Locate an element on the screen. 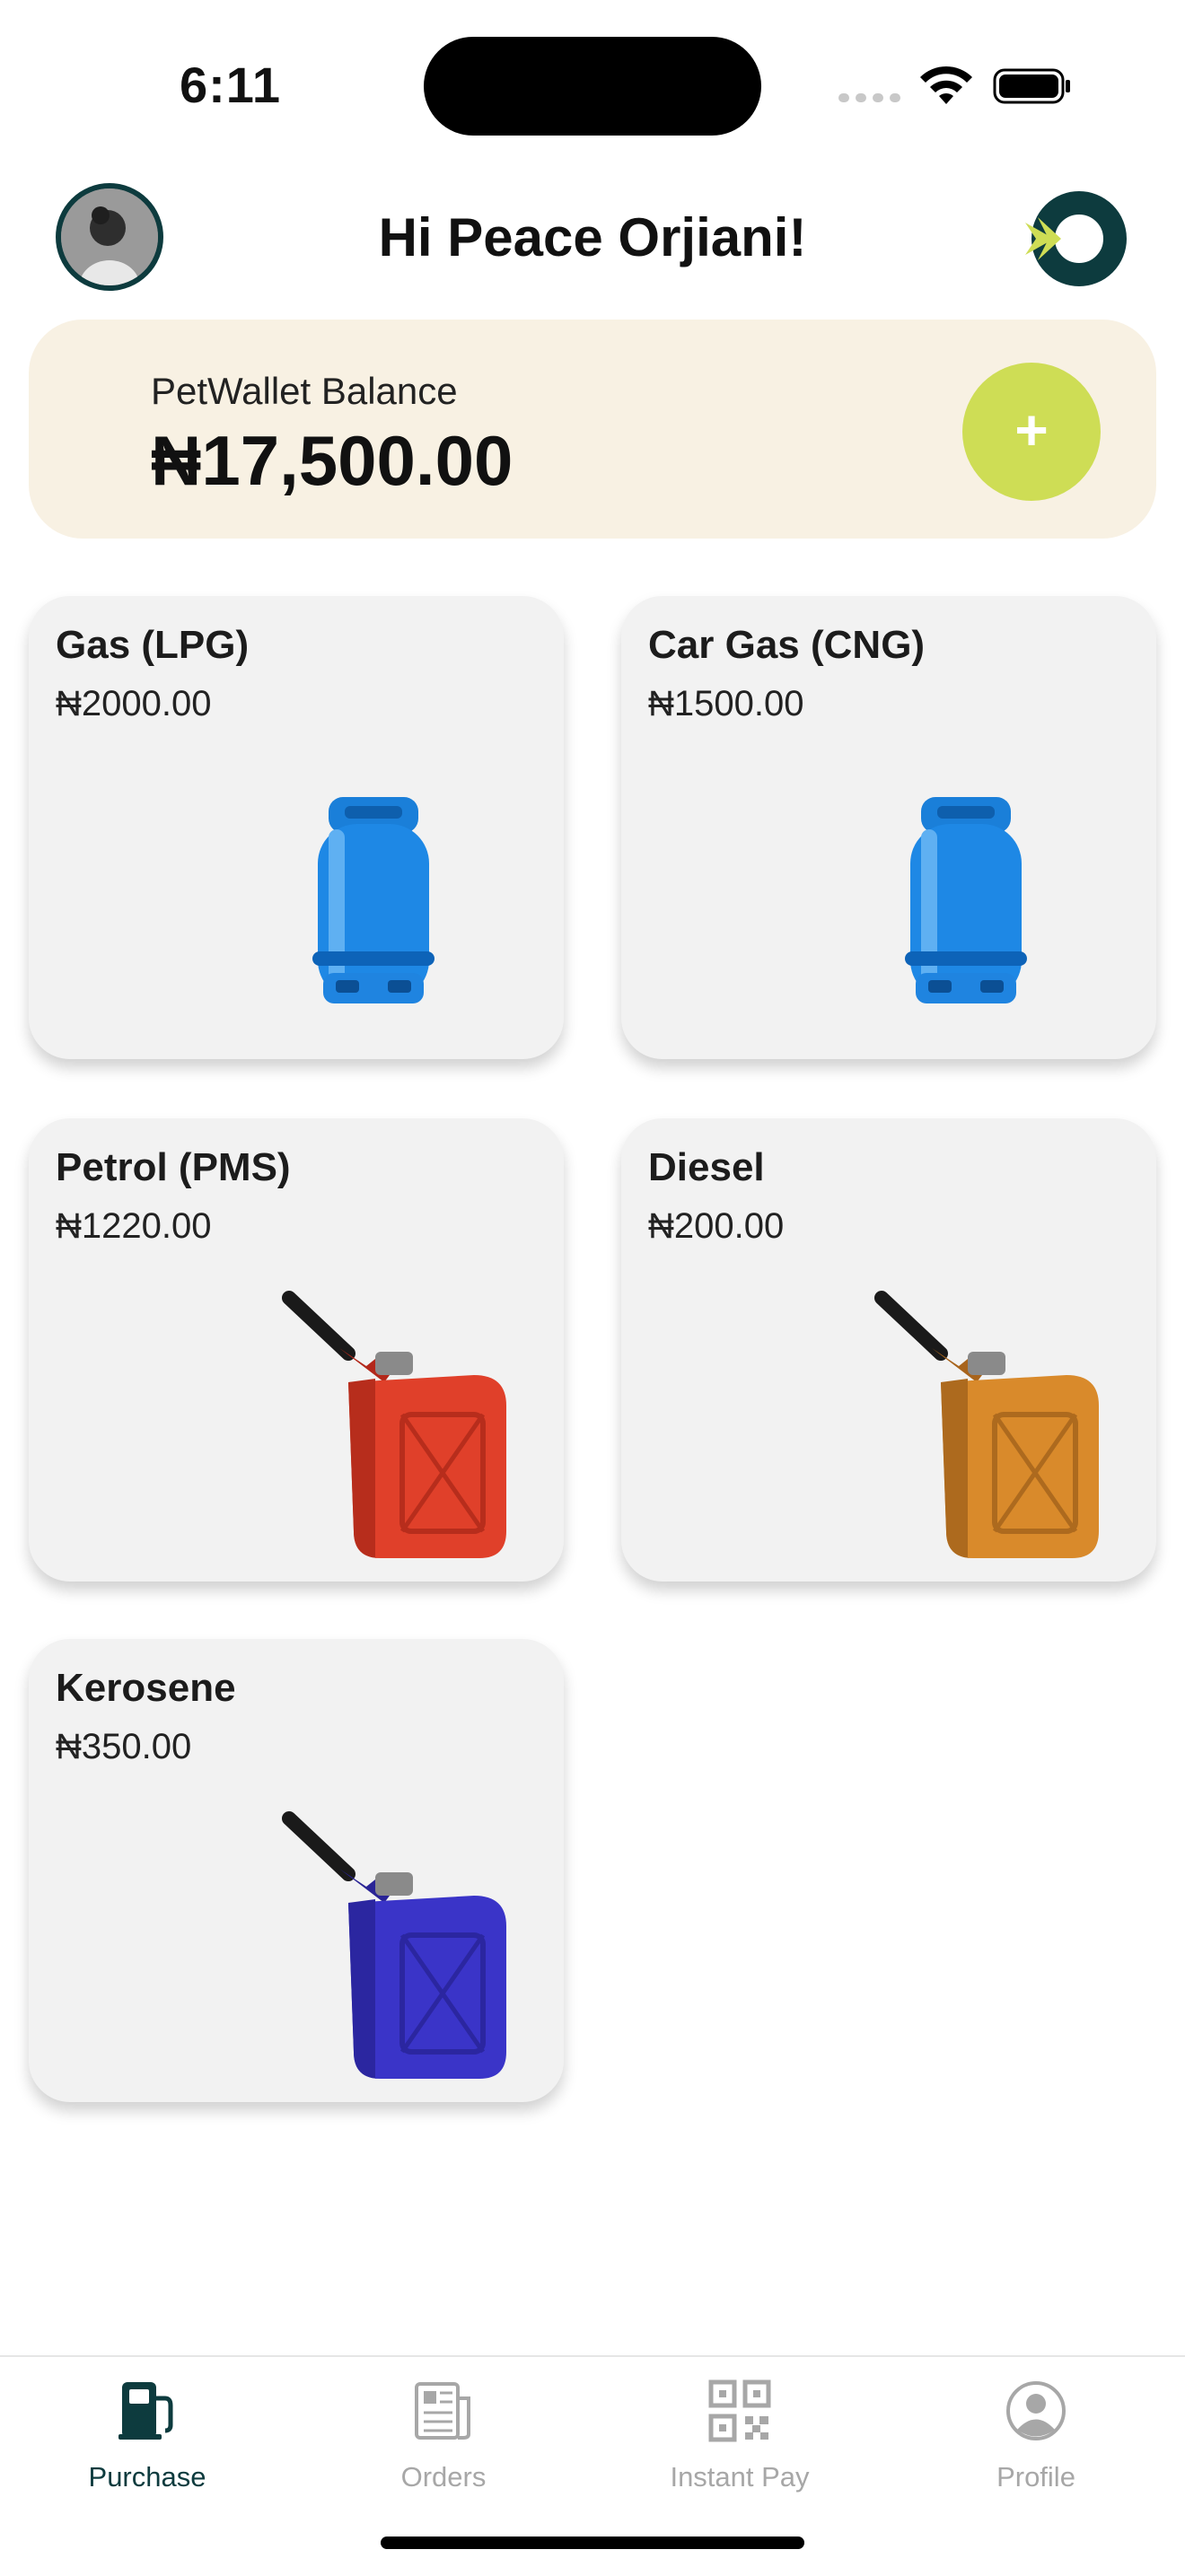 Image resolution: width=1185 pixels, height=2576 pixels. tab-purchase: Purchase is located at coordinates (147, 2436).